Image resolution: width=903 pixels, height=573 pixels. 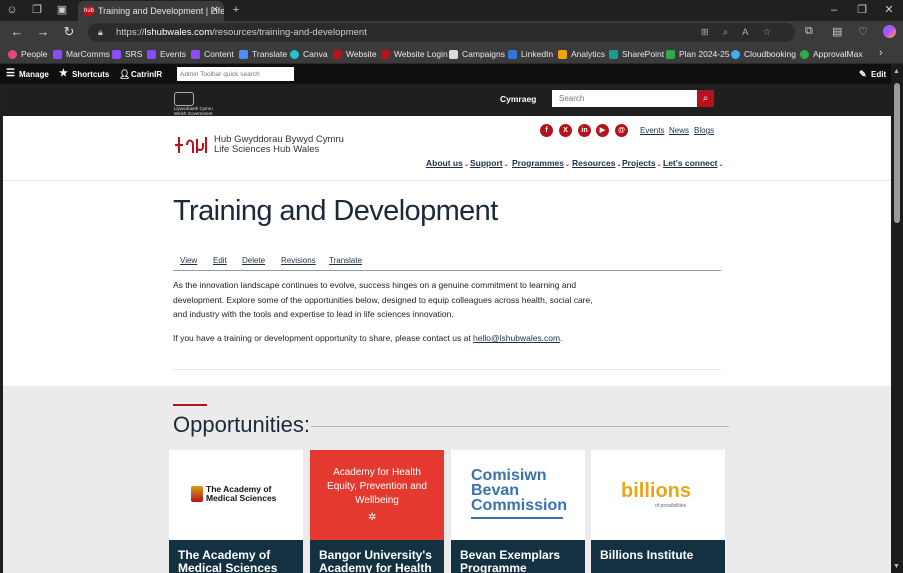 I want to click on bookmark-website: Website, so click(x=355, y=54).